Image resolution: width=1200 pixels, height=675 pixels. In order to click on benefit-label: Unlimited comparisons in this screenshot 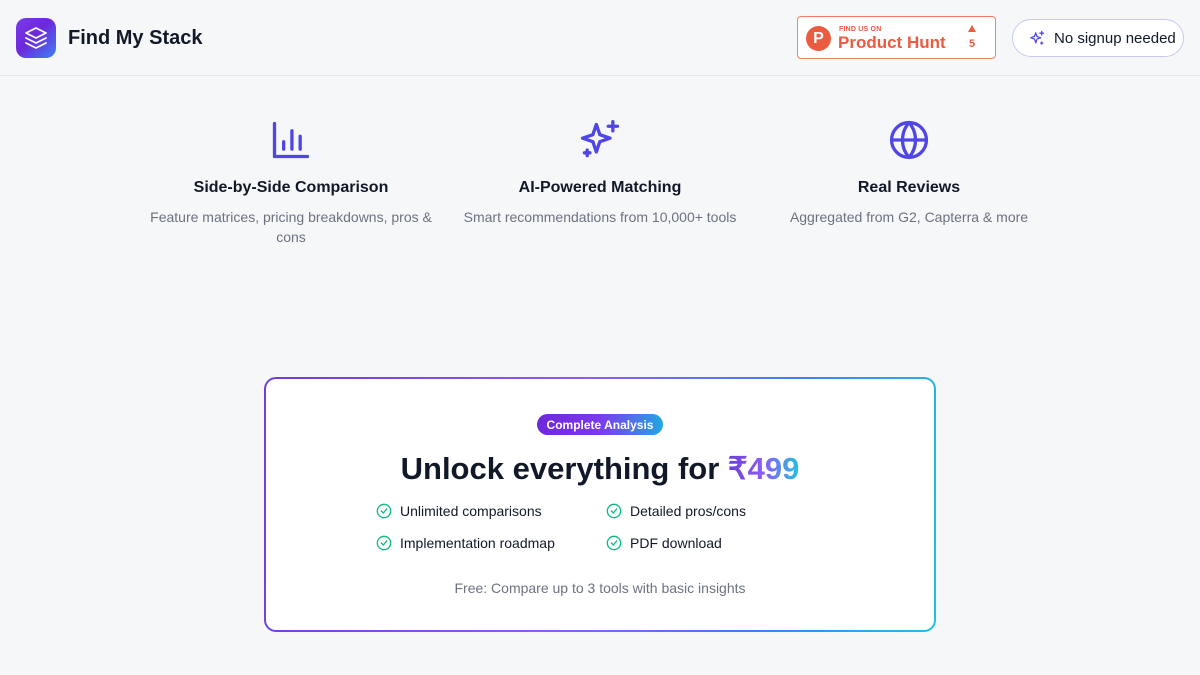, I will do `click(471, 511)`.